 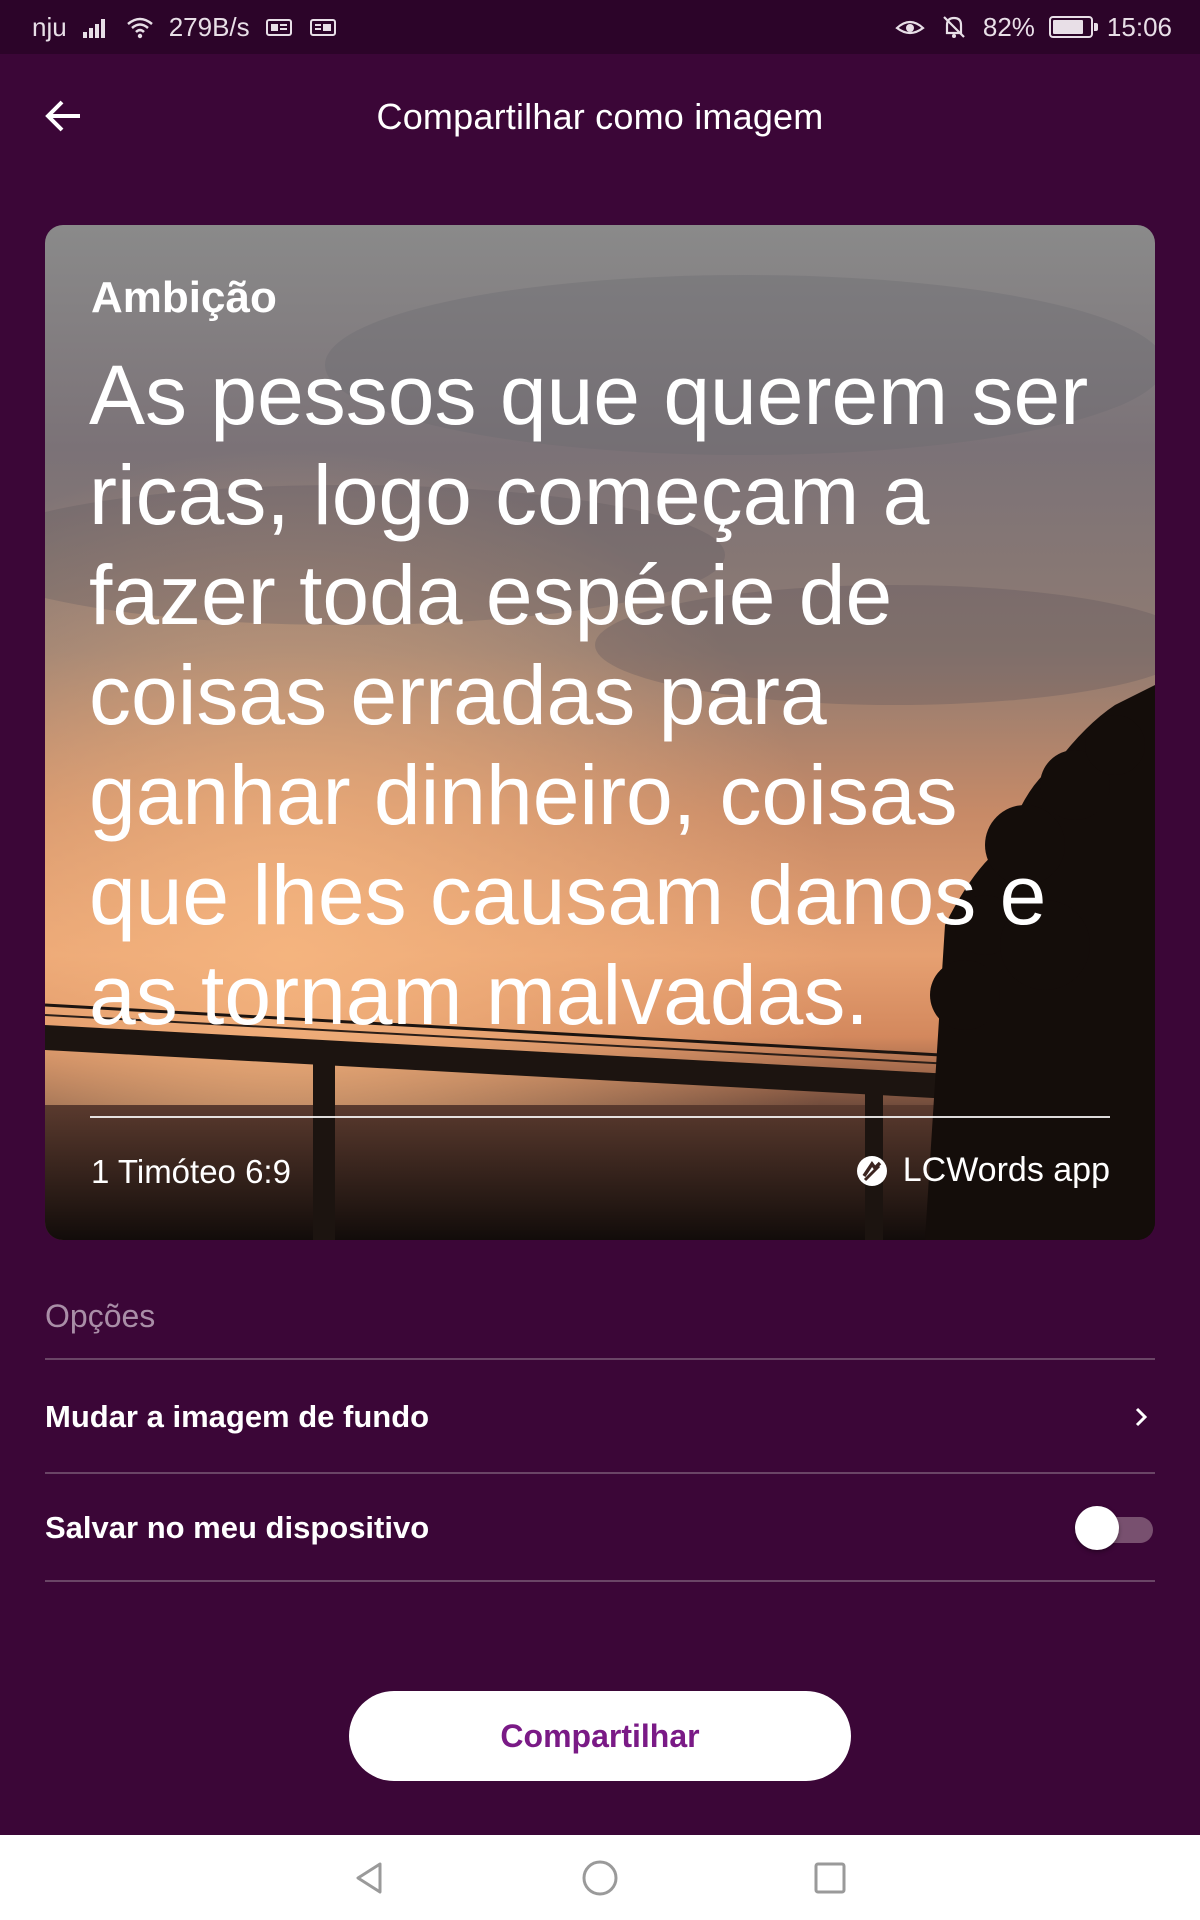 I want to click on toggle-thumb, so click(x=1097, y=1528).